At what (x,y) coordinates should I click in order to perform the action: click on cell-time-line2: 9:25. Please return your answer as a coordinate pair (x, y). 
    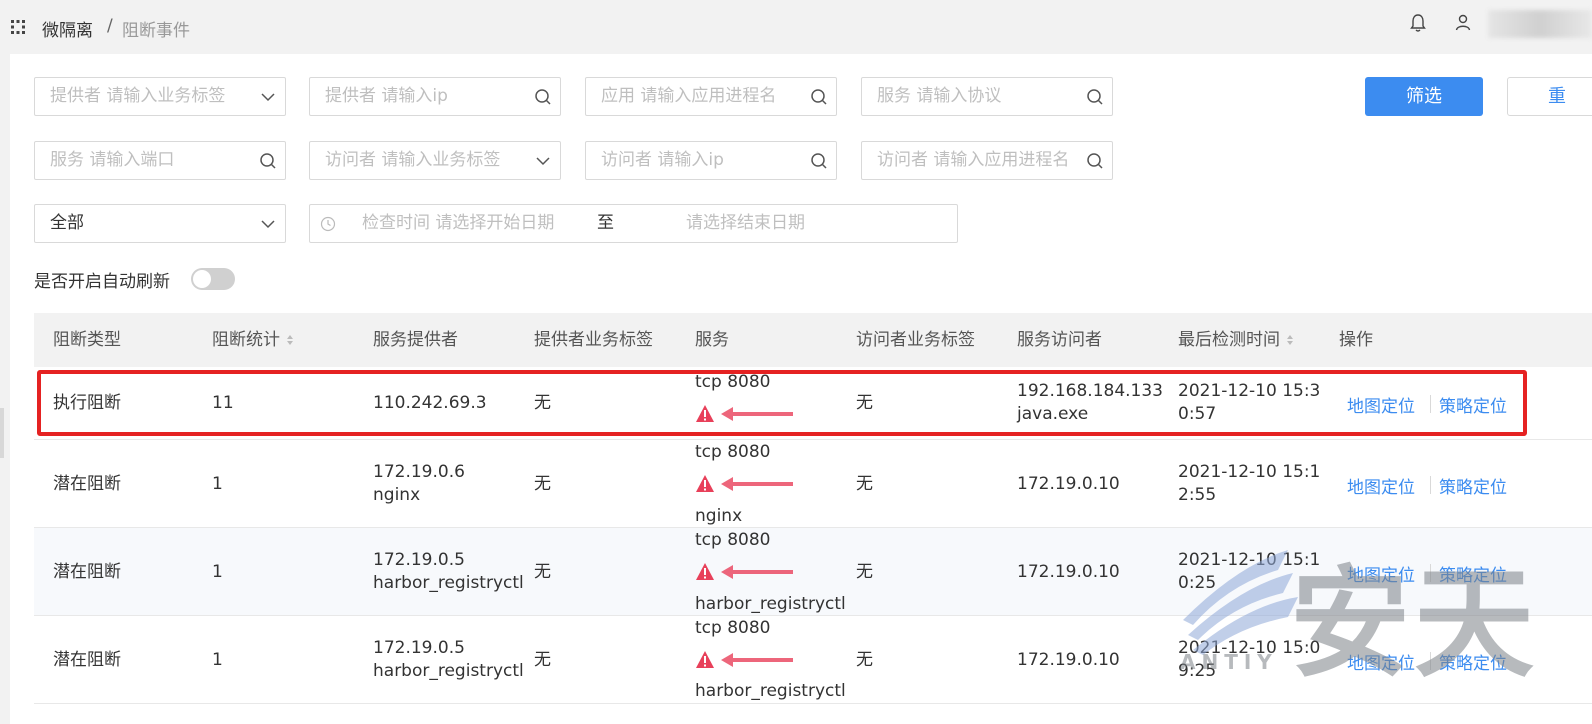
    Looking at the image, I should click on (1197, 671).